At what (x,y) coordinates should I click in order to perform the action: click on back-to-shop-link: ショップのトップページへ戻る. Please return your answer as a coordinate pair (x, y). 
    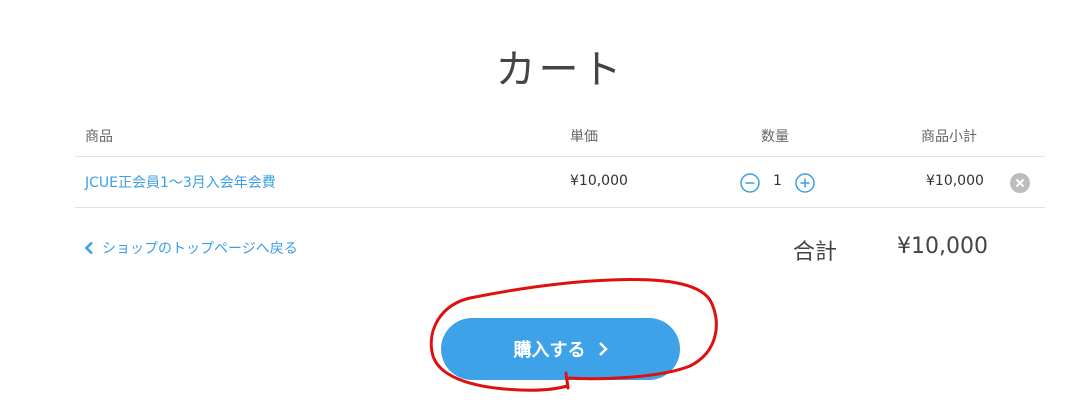
    Looking at the image, I should click on (191, 248).